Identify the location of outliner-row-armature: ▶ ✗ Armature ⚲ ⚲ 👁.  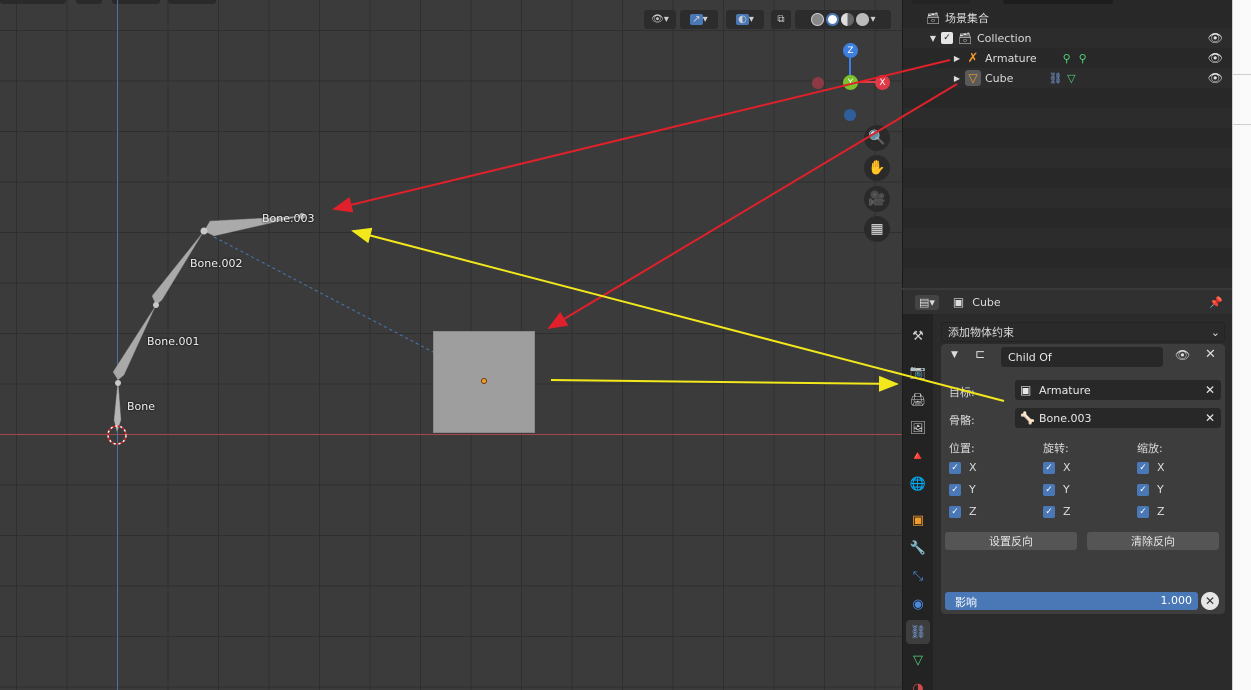
(1068, 58).